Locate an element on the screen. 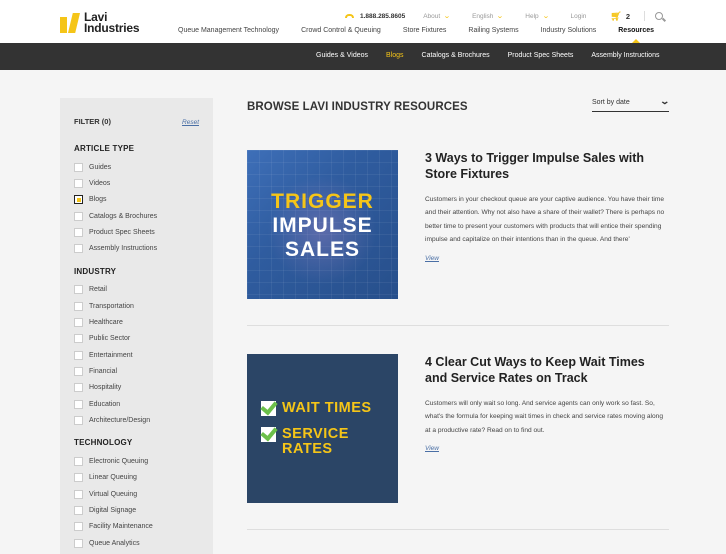  filter-option: Education is located at coordinates (136, 404).